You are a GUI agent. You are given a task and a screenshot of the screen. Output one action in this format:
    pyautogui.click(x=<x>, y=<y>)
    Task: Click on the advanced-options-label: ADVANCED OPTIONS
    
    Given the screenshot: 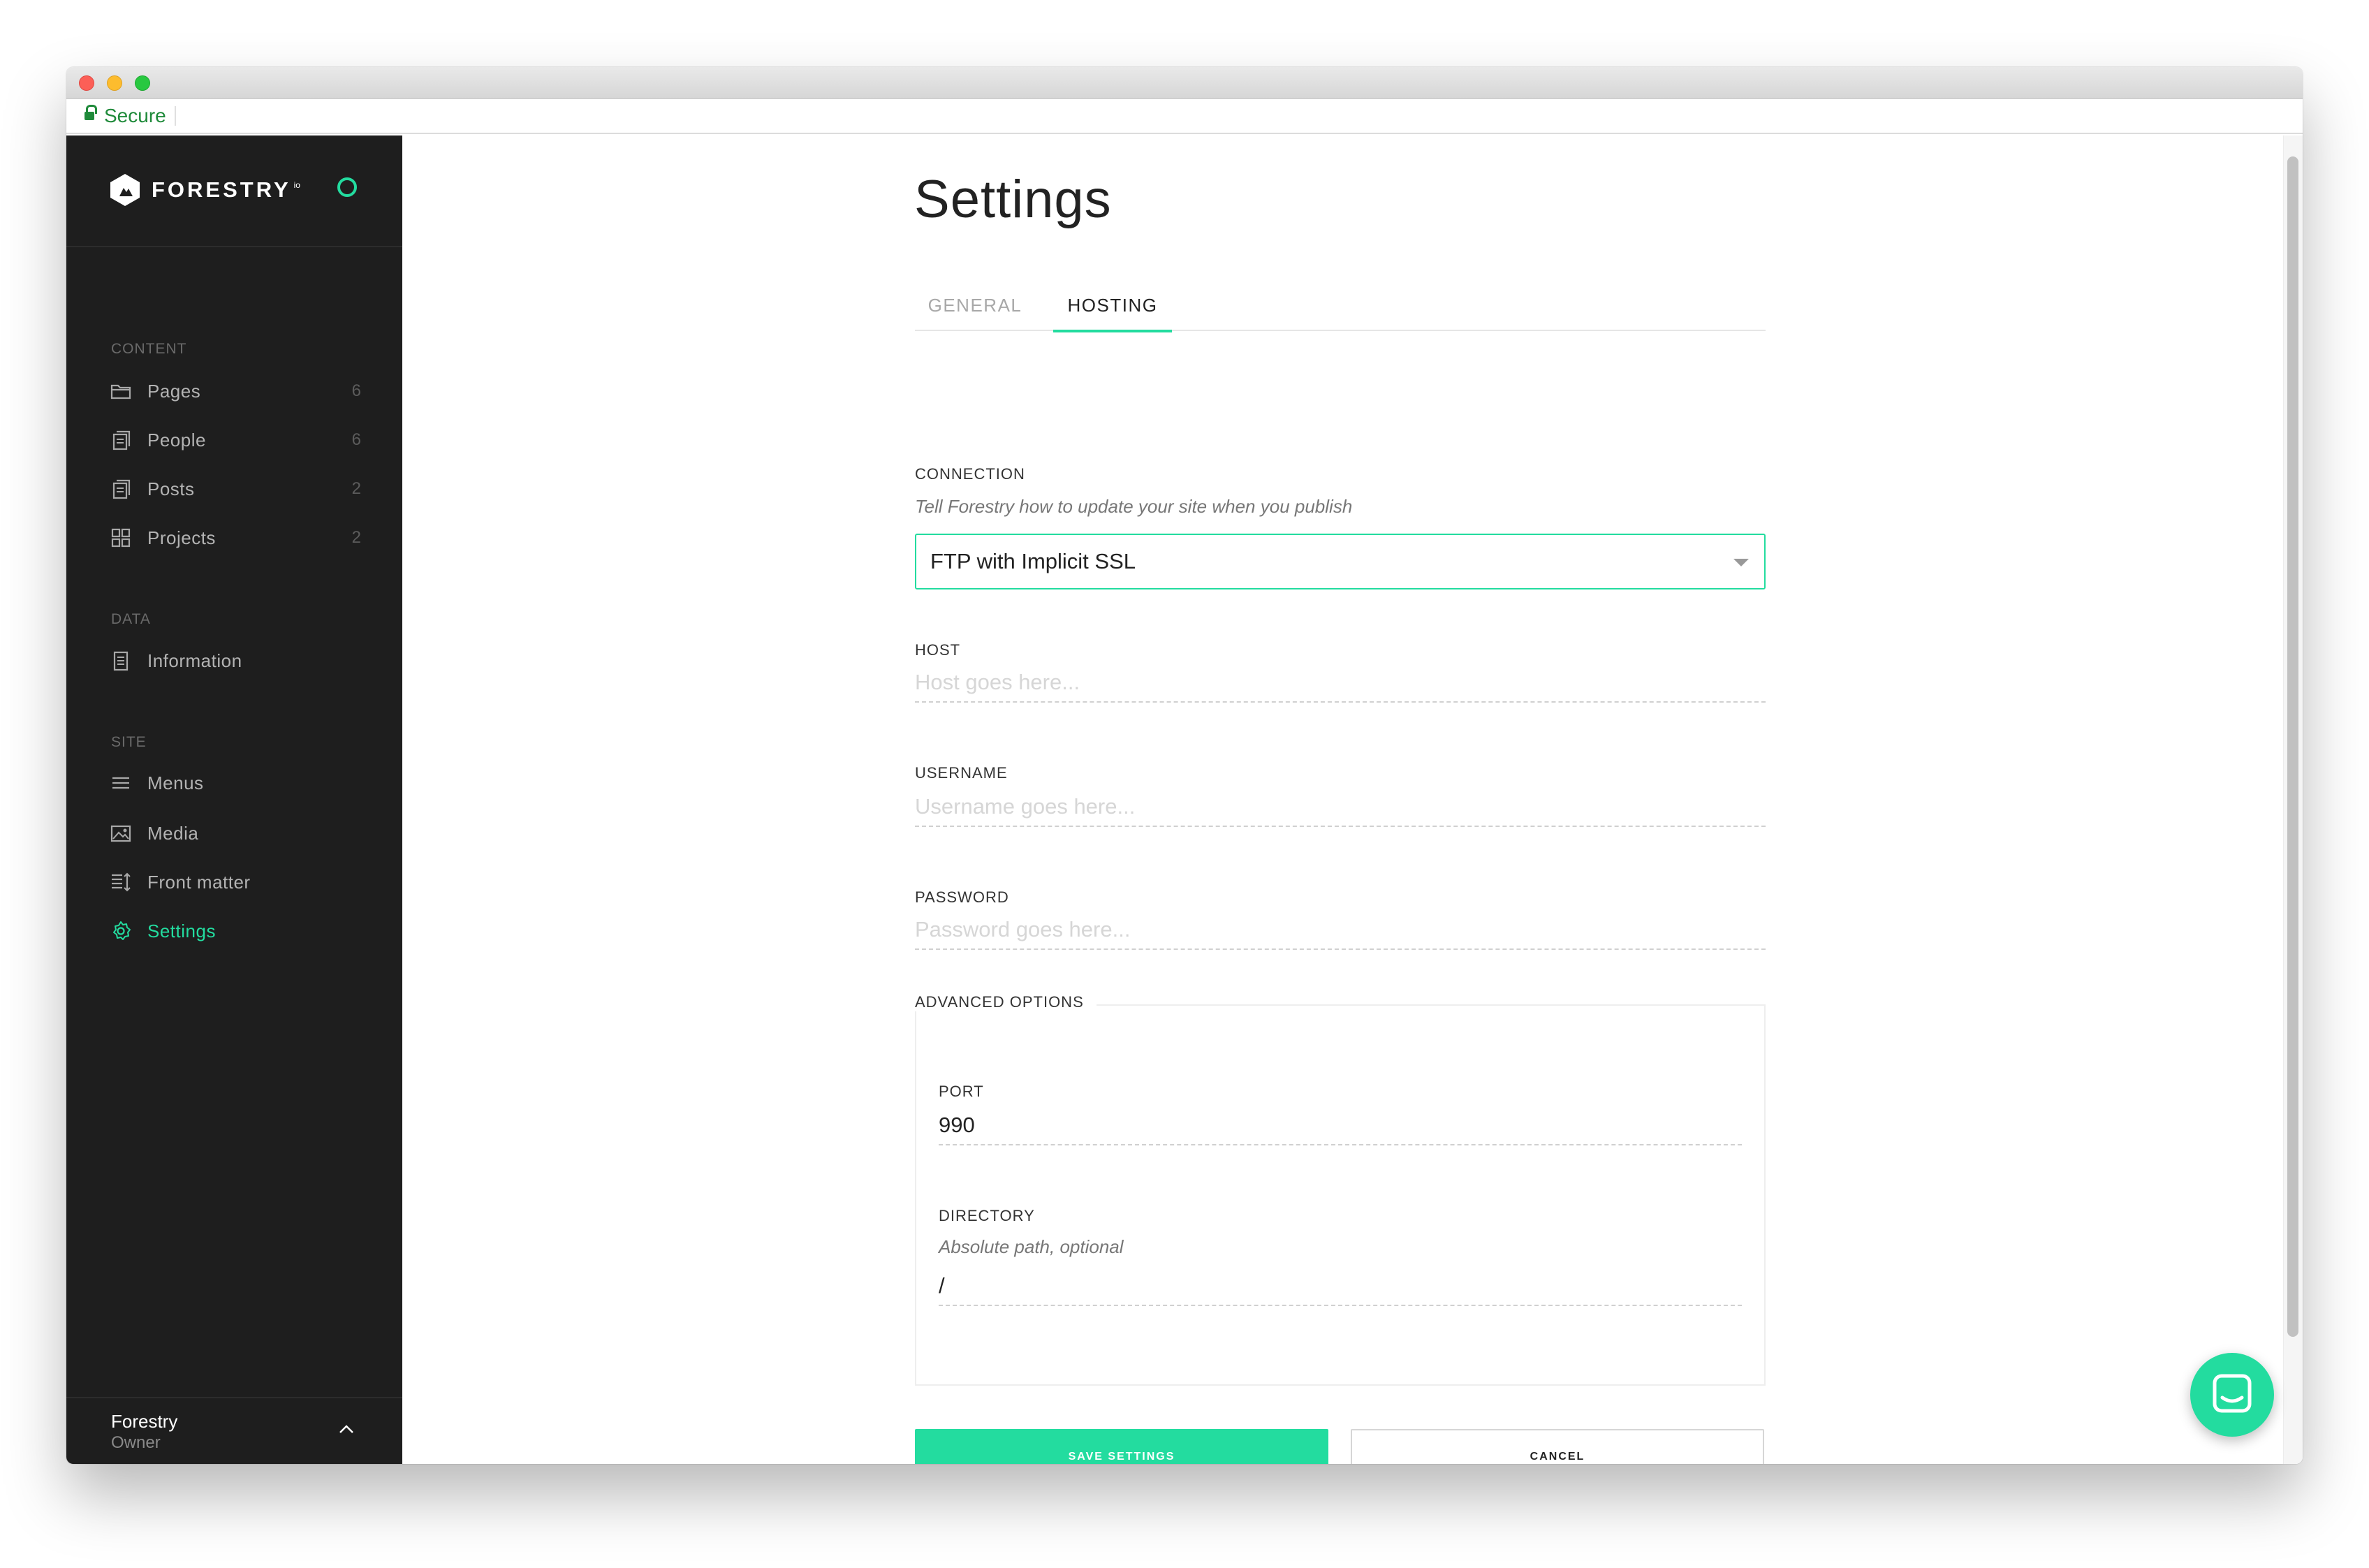 What is the action you would take?
    pyautogui.click(x=1006, y=1002)
    